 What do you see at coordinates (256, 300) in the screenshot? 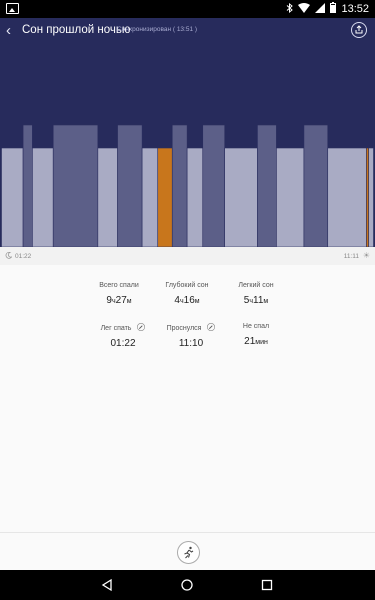
I see `stat-value: 5ч11м` at bounding box center [256, 300].